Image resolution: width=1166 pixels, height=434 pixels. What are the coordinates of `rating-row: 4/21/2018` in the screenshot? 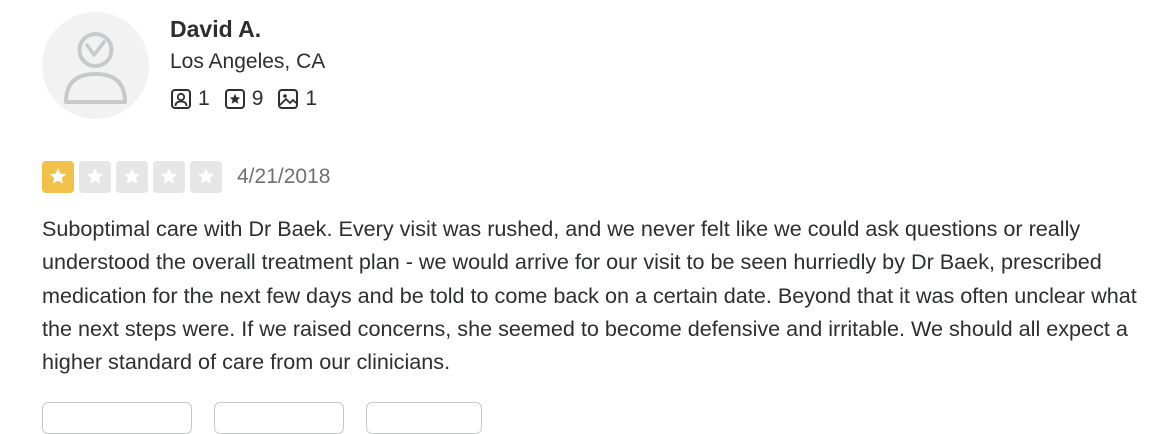 It's located at (186, 177).